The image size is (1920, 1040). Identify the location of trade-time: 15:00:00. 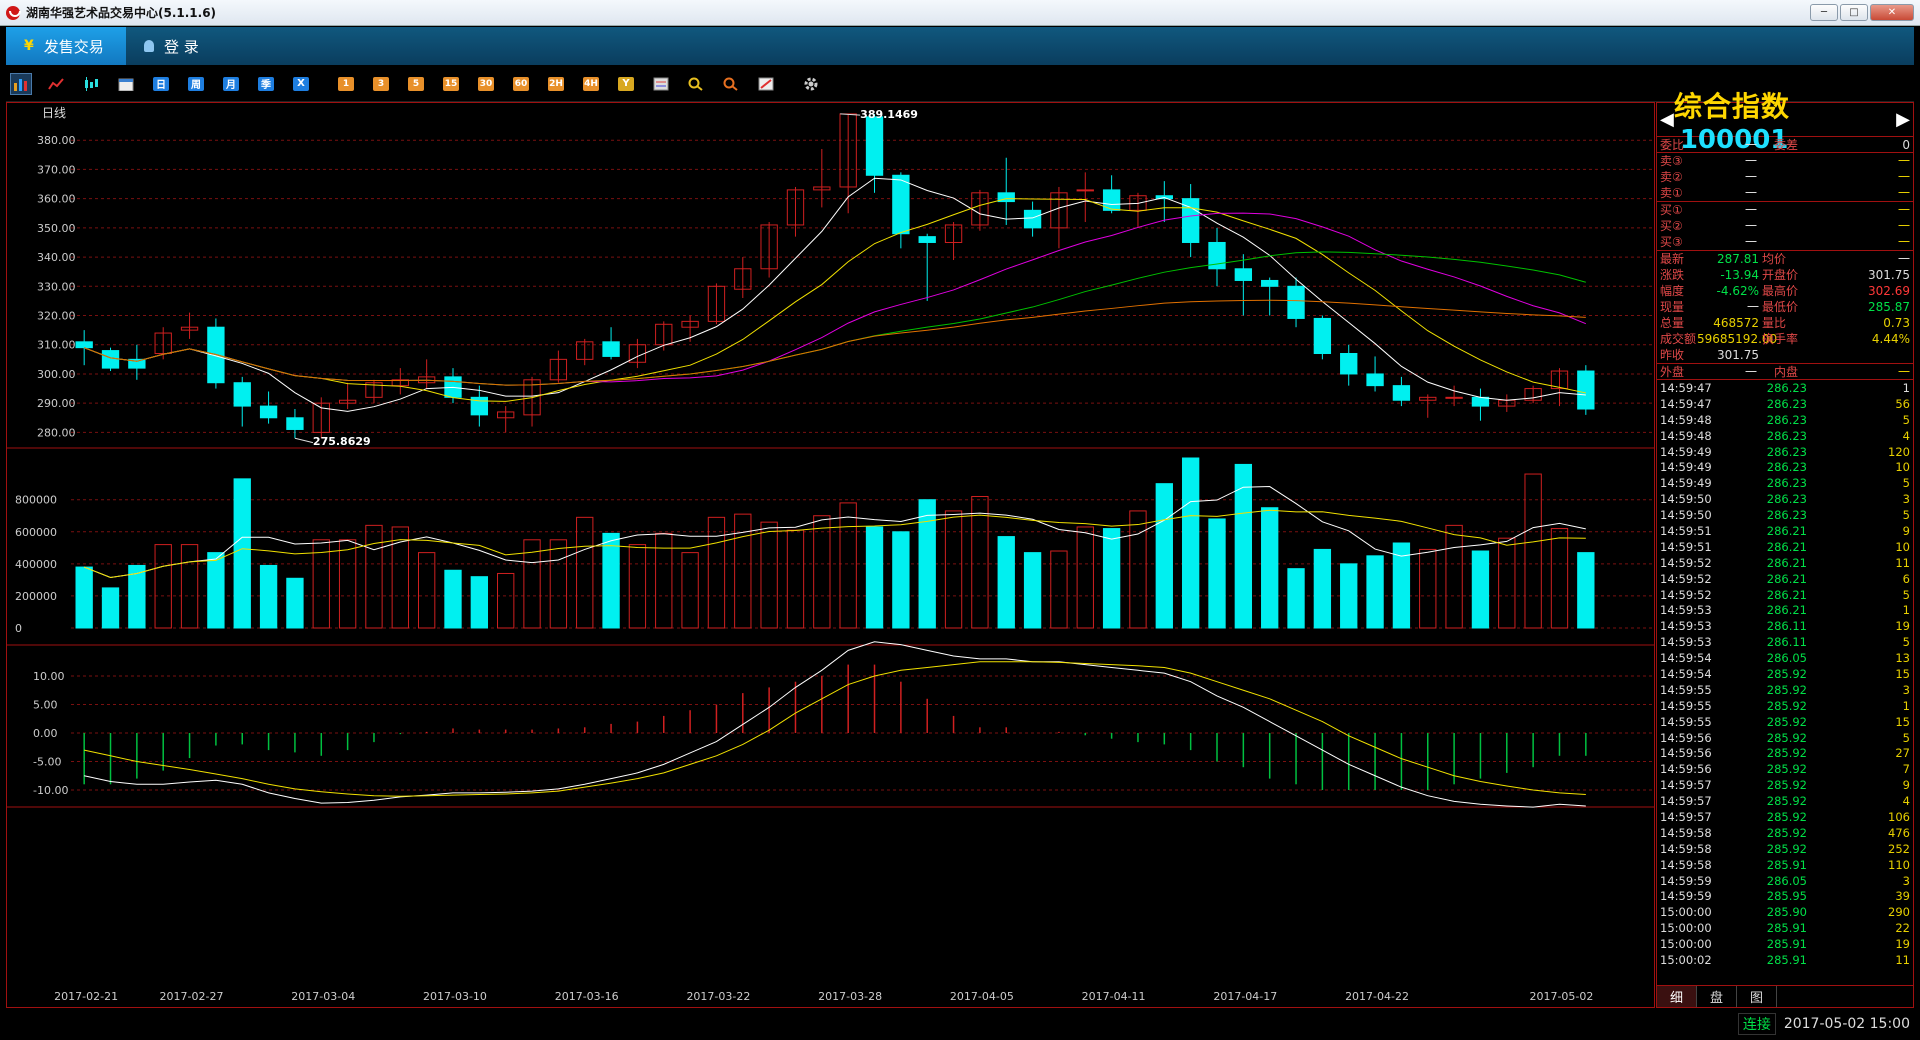
(1686, 944).